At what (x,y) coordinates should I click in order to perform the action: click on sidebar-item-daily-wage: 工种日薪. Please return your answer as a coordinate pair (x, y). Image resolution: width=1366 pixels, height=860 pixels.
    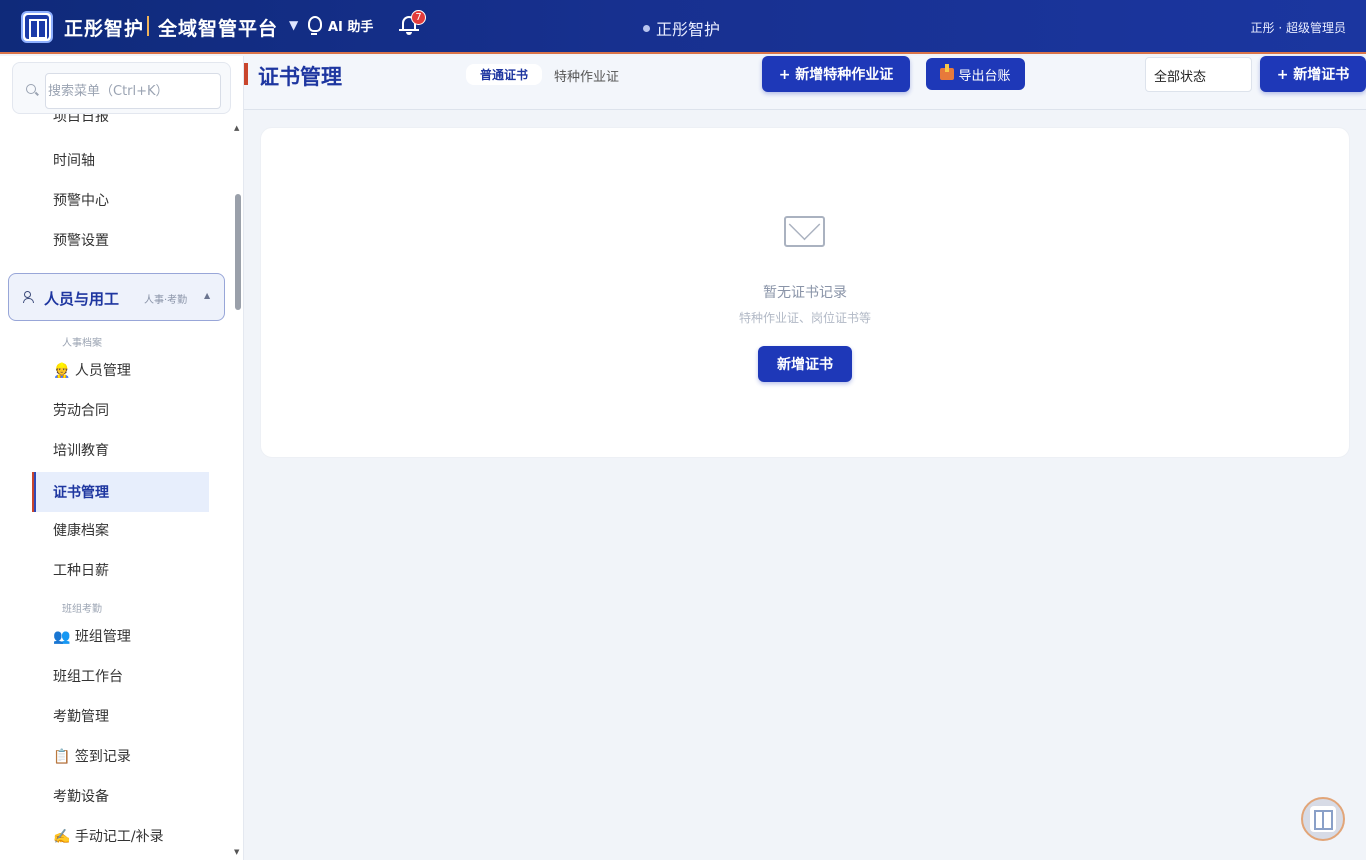
    Looking at the image, I should click on (81, 571).